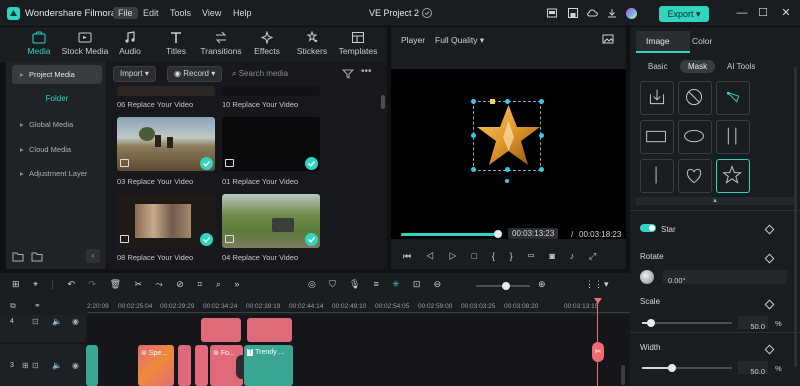 The width and height of the screenshot is (800, 386). I want to click on save-icon, so click(573, 13).